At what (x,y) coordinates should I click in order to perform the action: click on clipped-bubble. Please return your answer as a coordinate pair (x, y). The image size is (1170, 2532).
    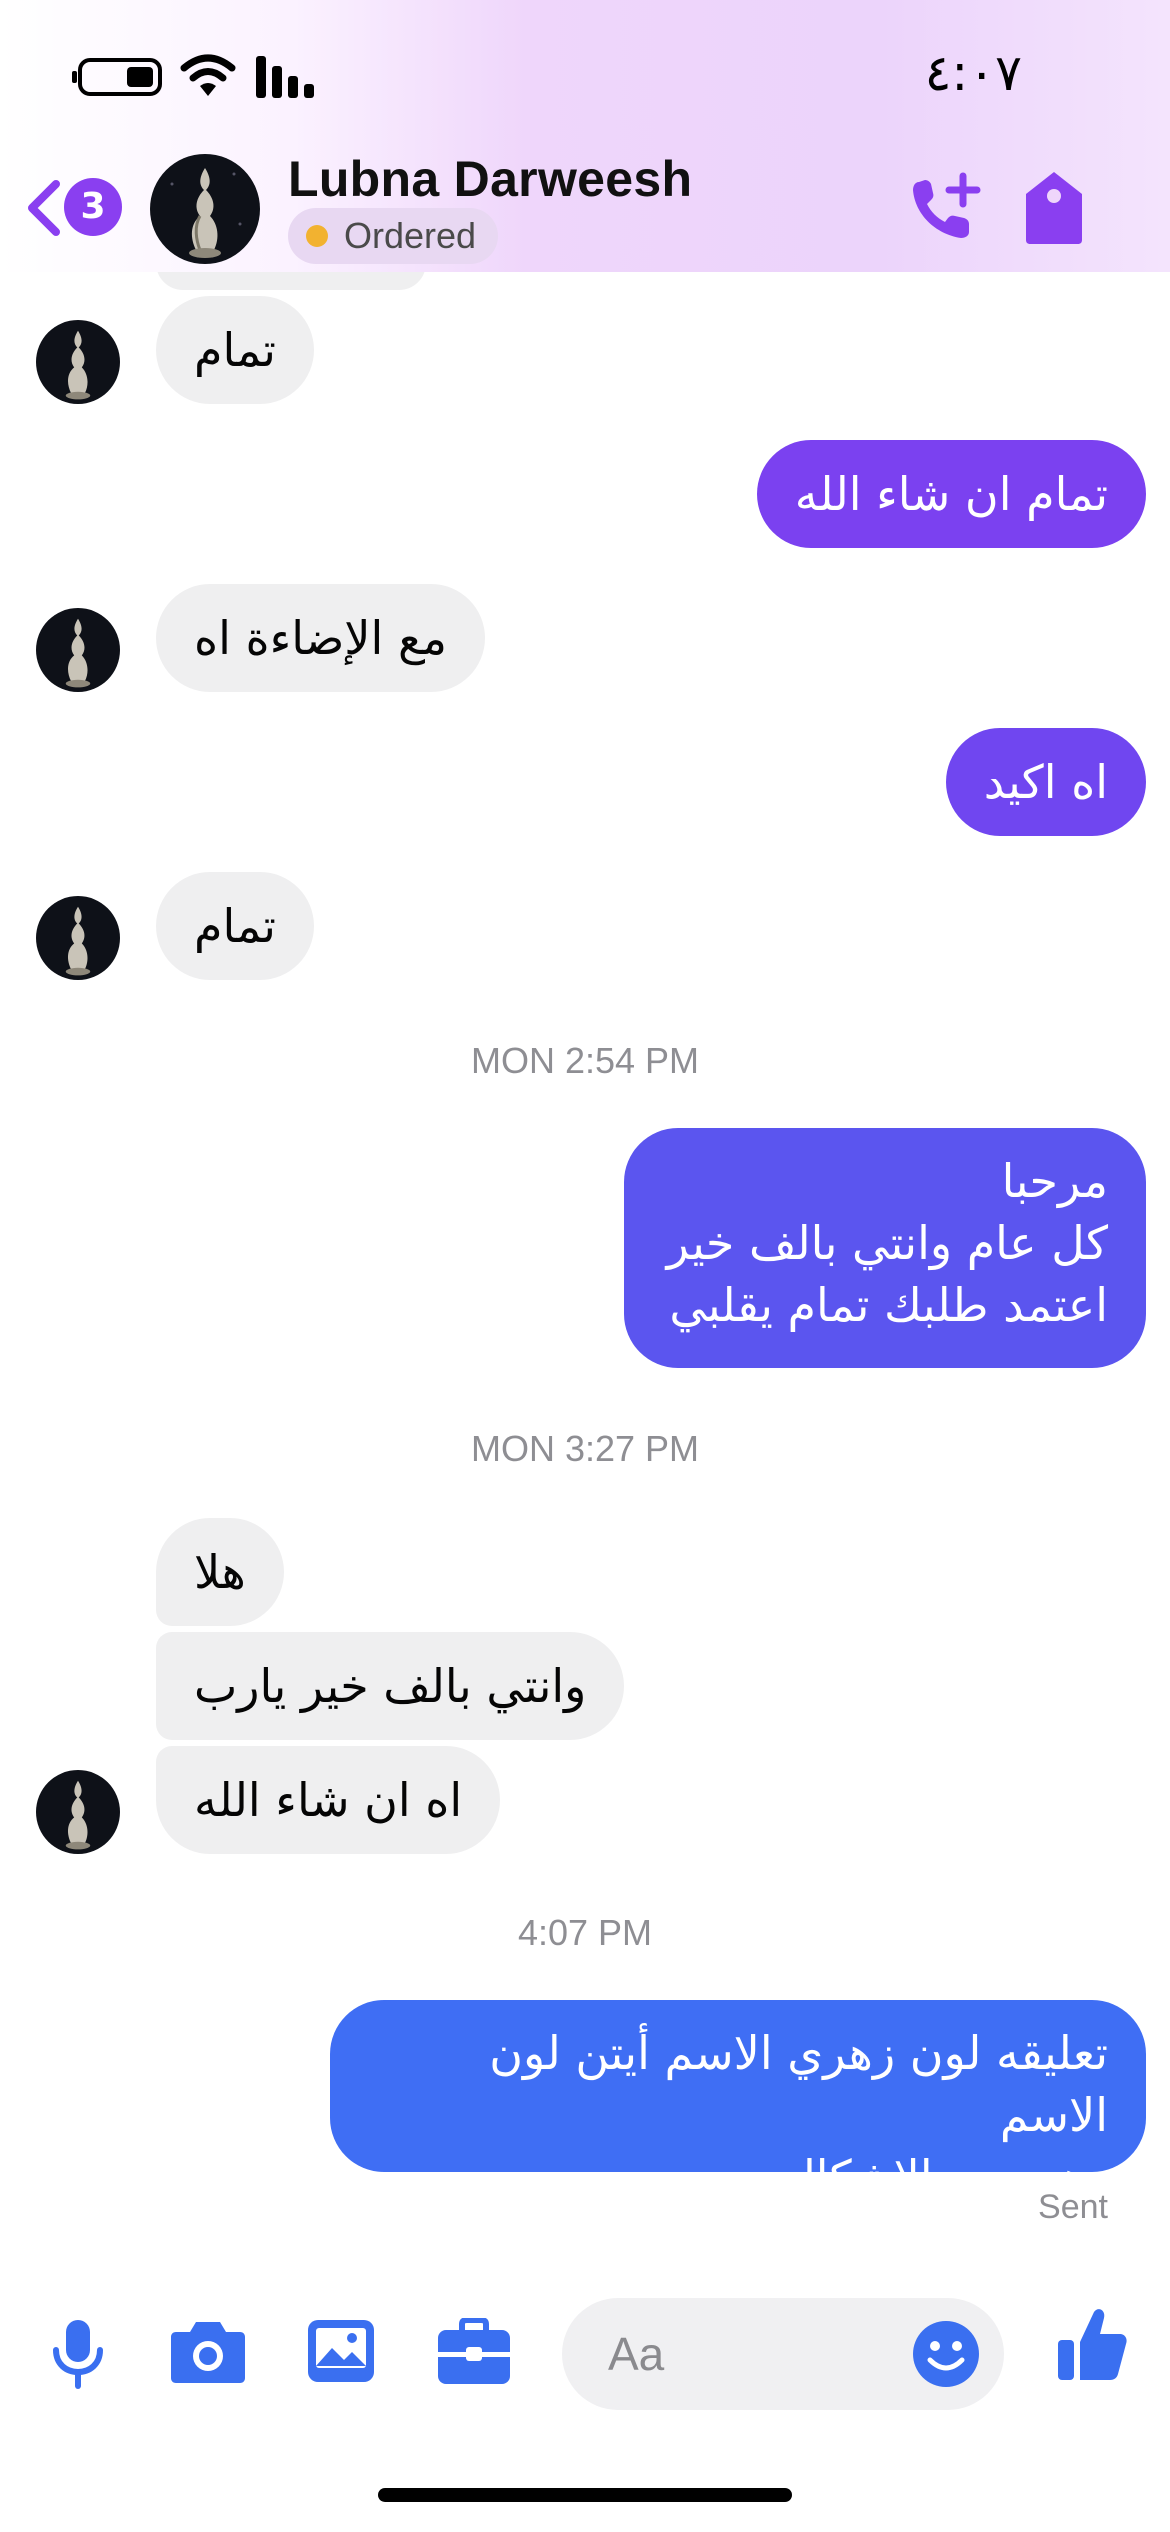
    Looking at the image, I should click on (291, 281).